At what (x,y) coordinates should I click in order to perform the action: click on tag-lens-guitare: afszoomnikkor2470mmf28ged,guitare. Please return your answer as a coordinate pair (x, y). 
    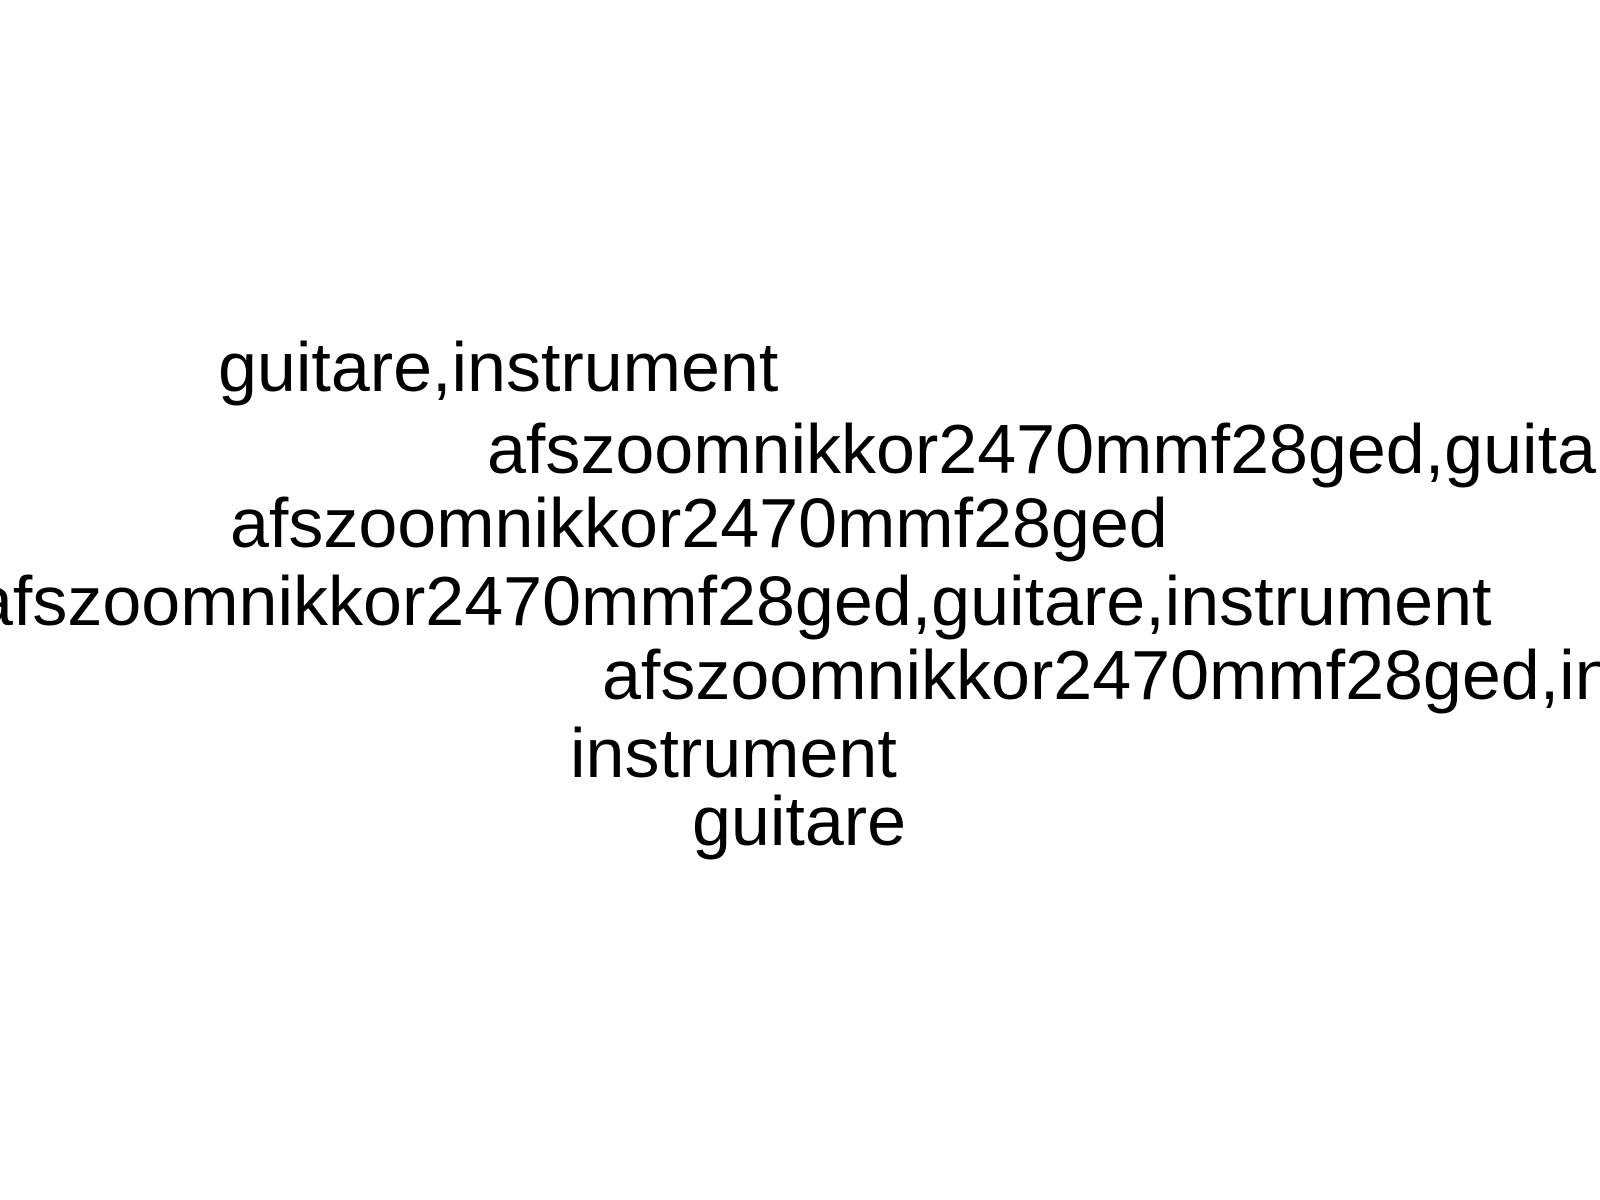
    Looking at the image, I should click on (1043, 449).